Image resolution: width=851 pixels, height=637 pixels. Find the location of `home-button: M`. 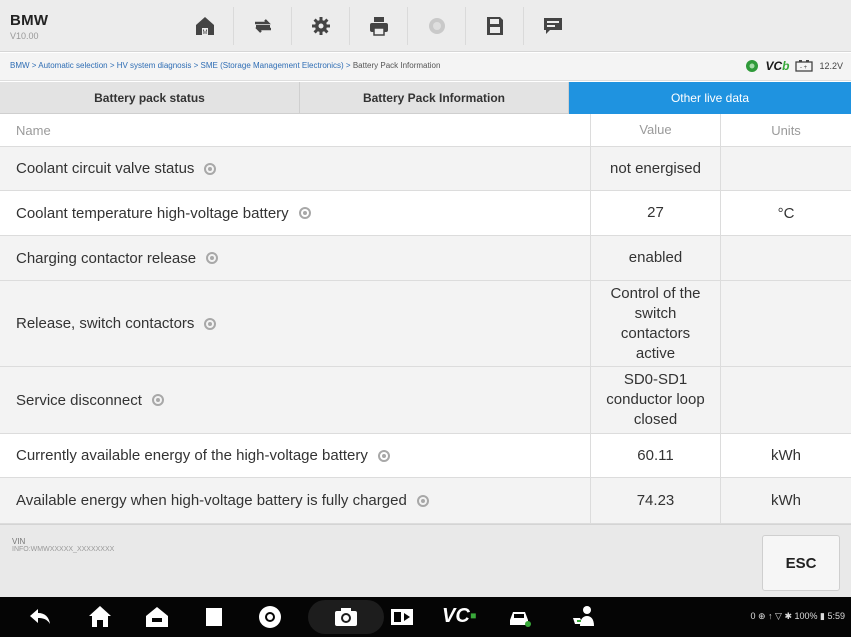

home-button: M is located at coordinates (205, 26).